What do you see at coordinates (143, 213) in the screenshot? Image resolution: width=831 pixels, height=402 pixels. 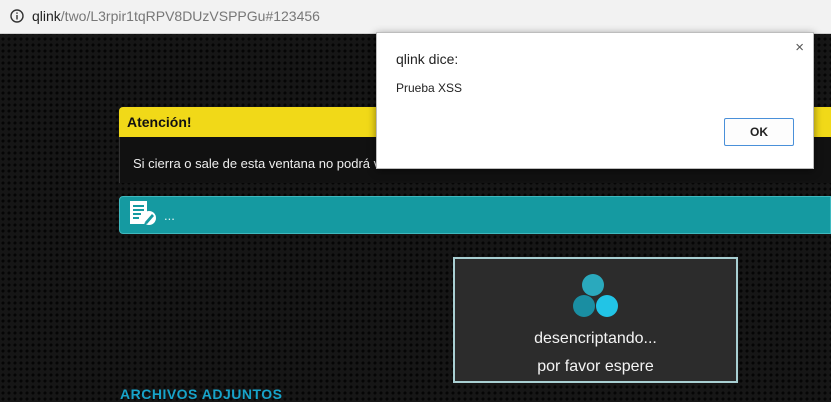 I see `document-edit-icon` at bounding box center [143, 213].